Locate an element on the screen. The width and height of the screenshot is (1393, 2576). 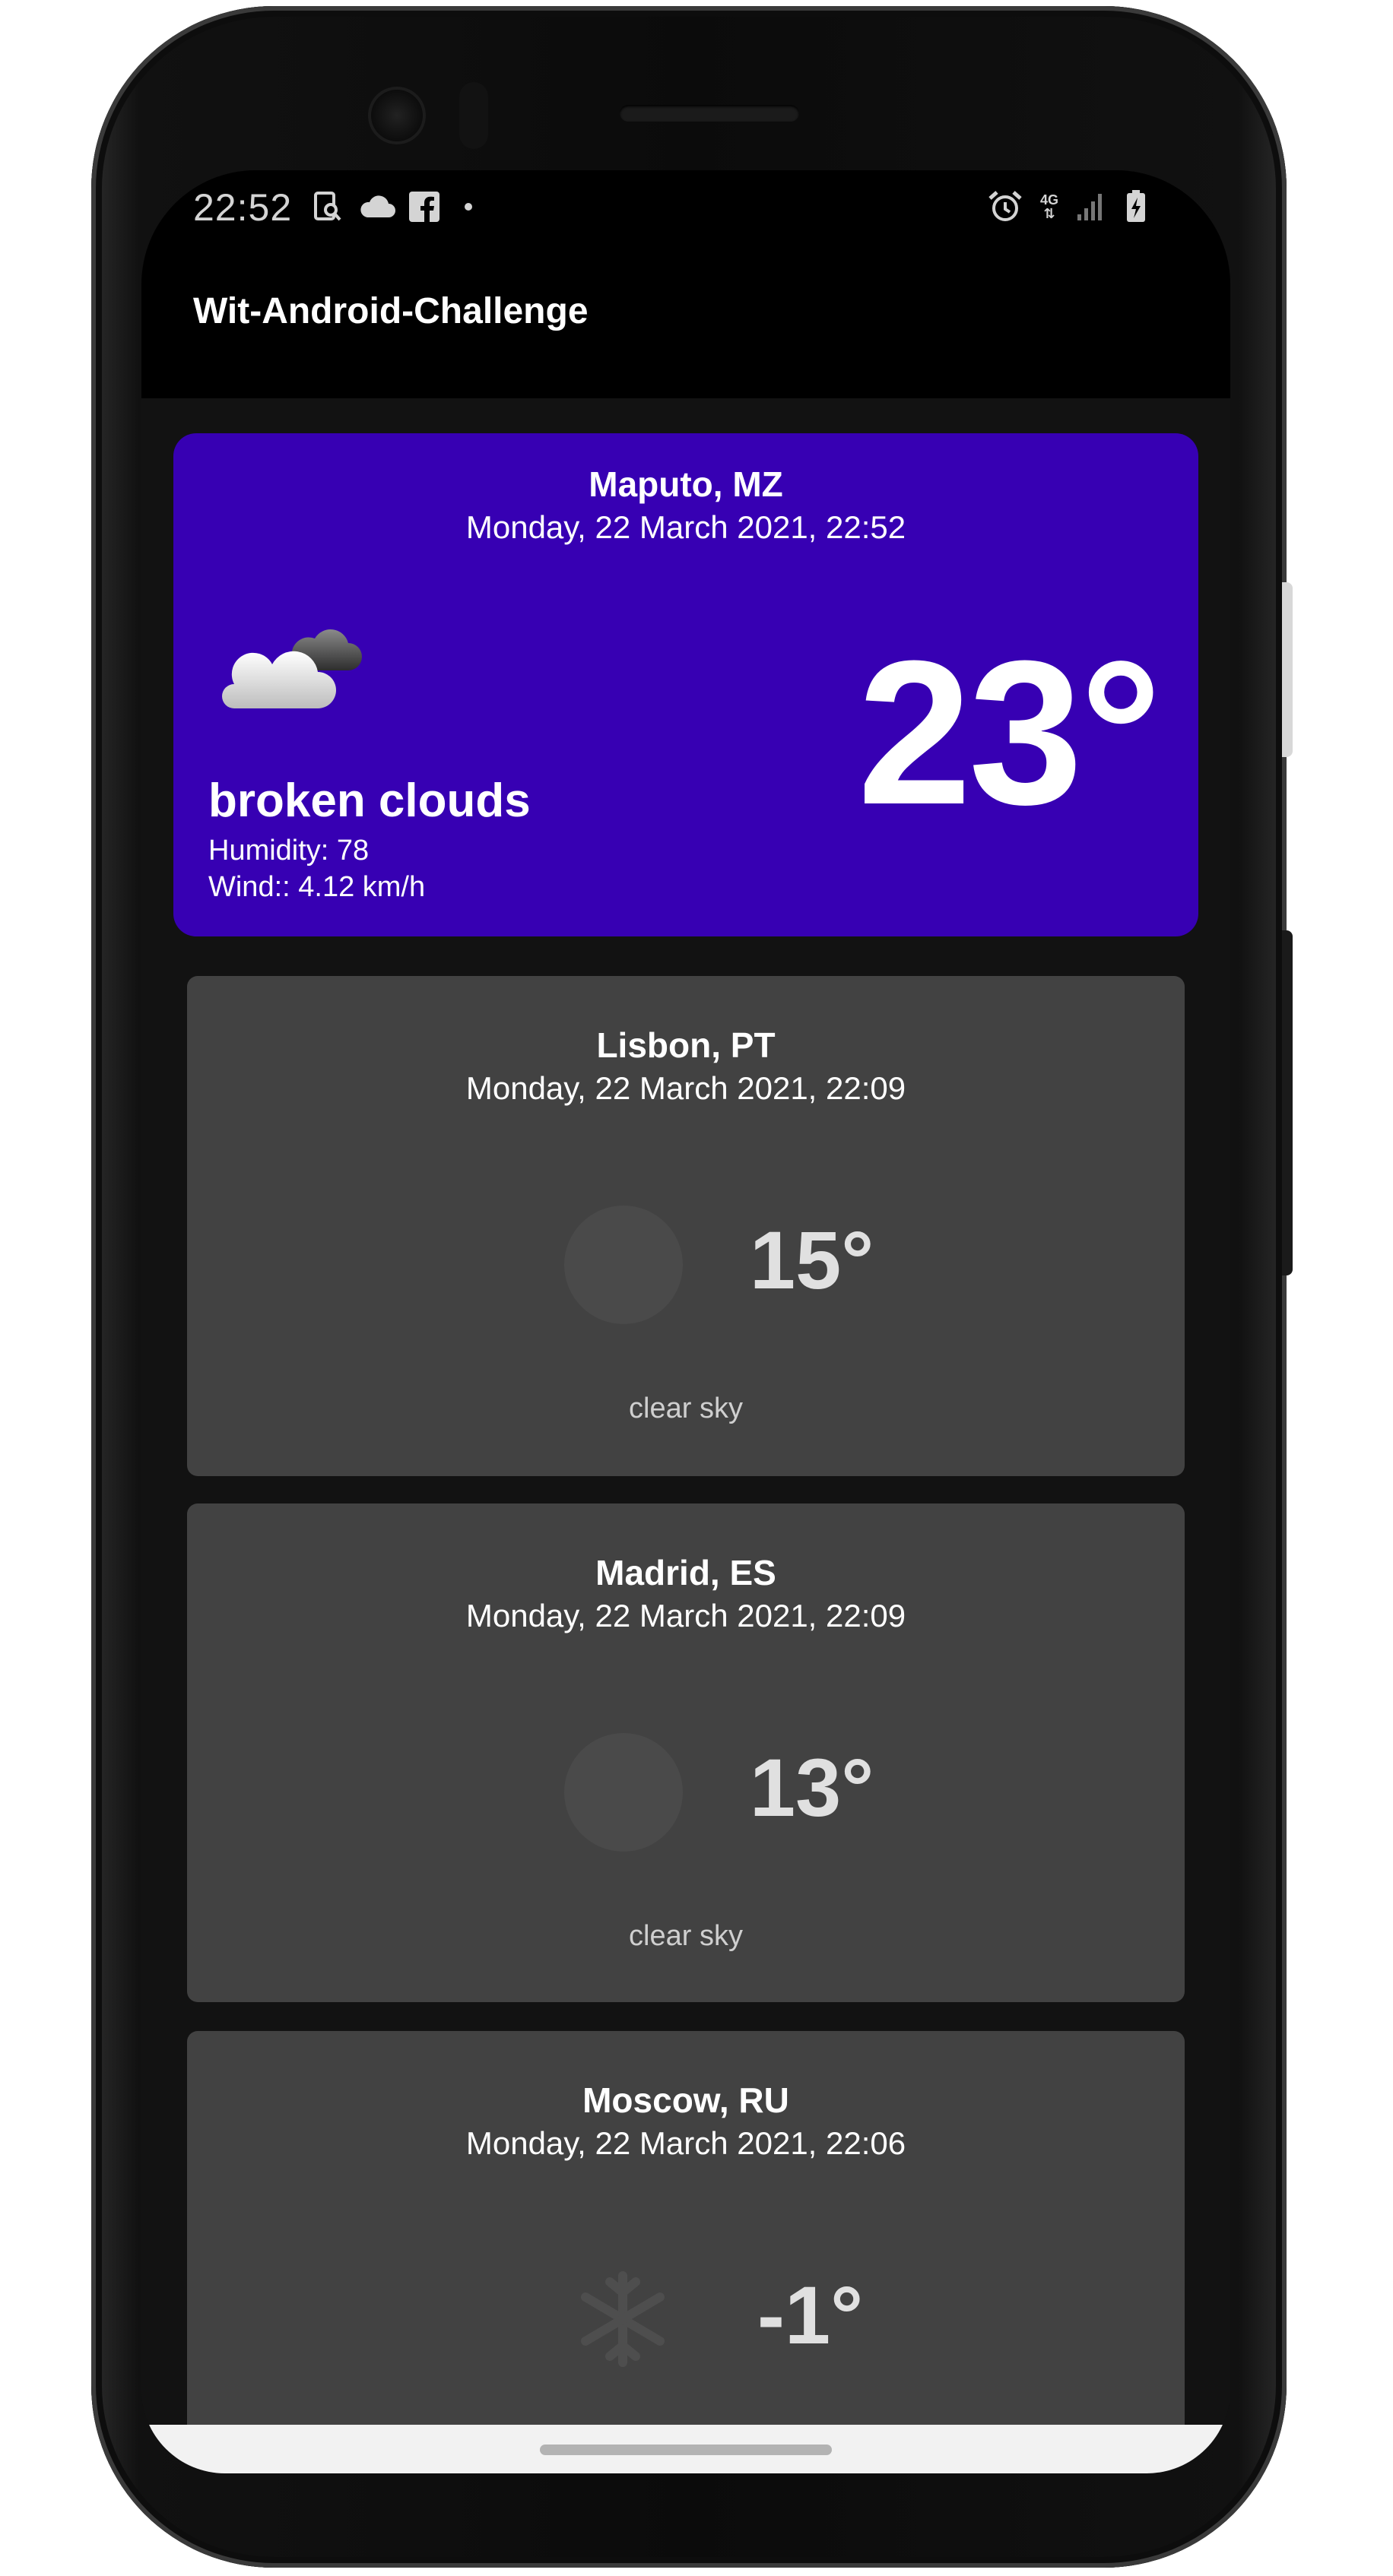
status-bar: 22:52 4G ⇅ is located at coordinates (685, 206).